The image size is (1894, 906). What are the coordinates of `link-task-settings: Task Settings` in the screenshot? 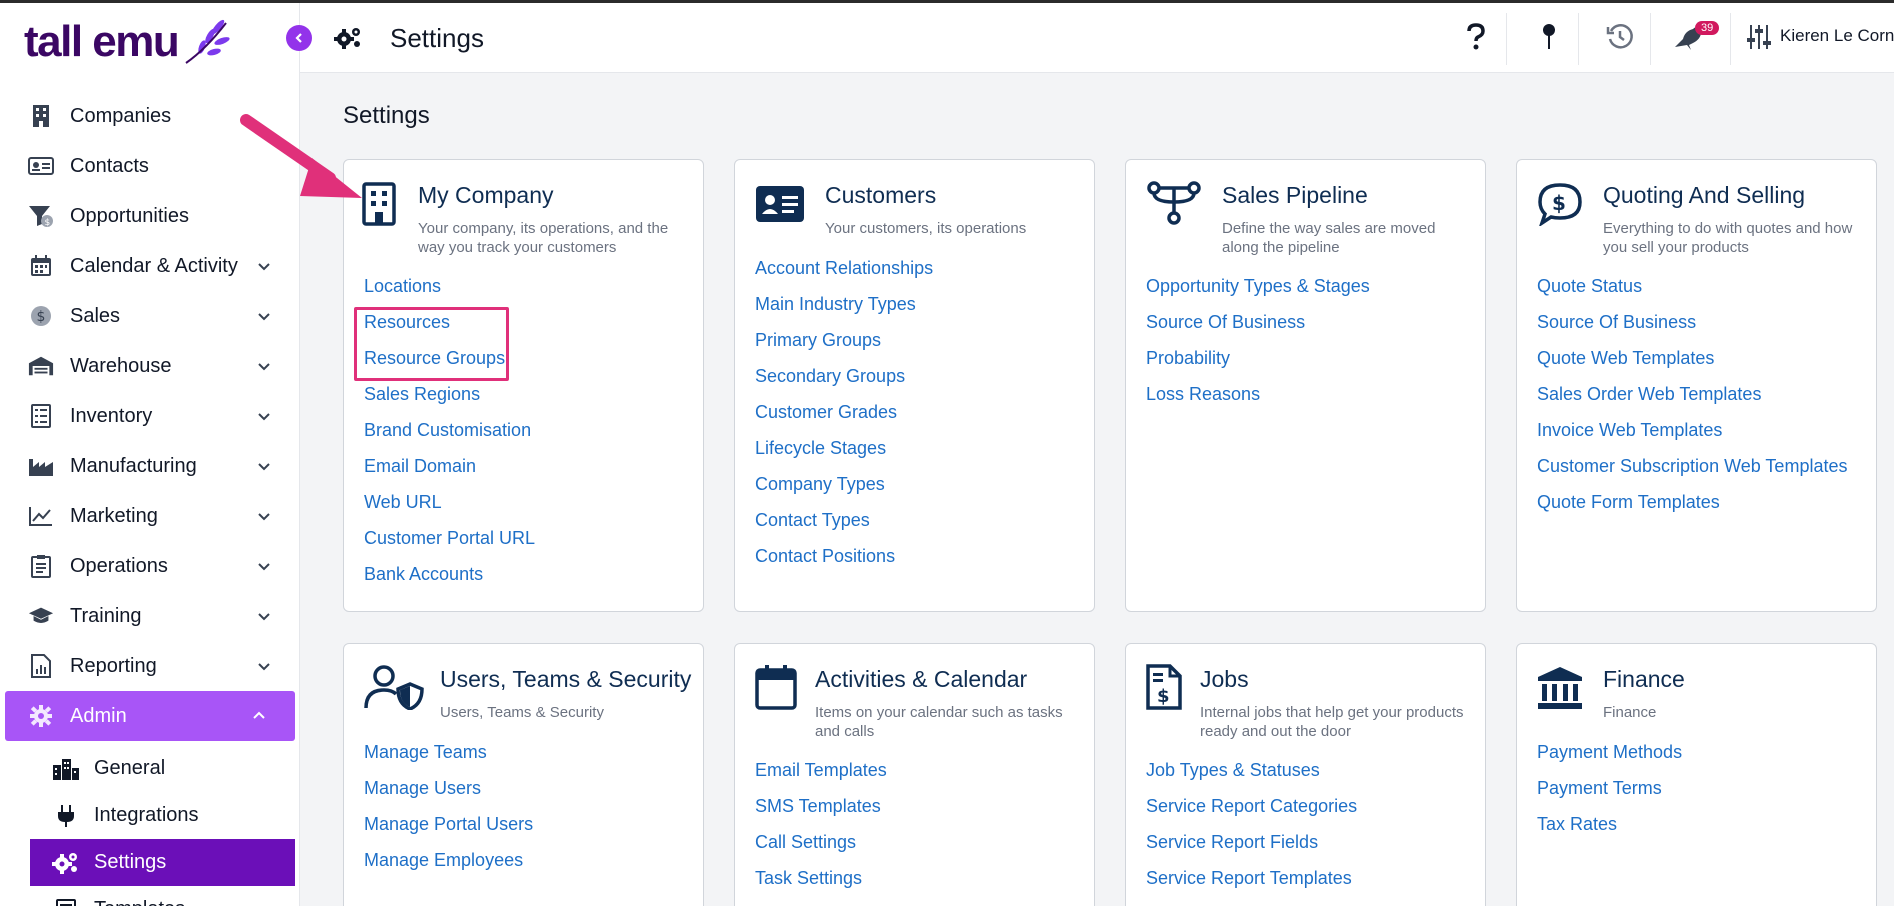 It's located at (821, 886).